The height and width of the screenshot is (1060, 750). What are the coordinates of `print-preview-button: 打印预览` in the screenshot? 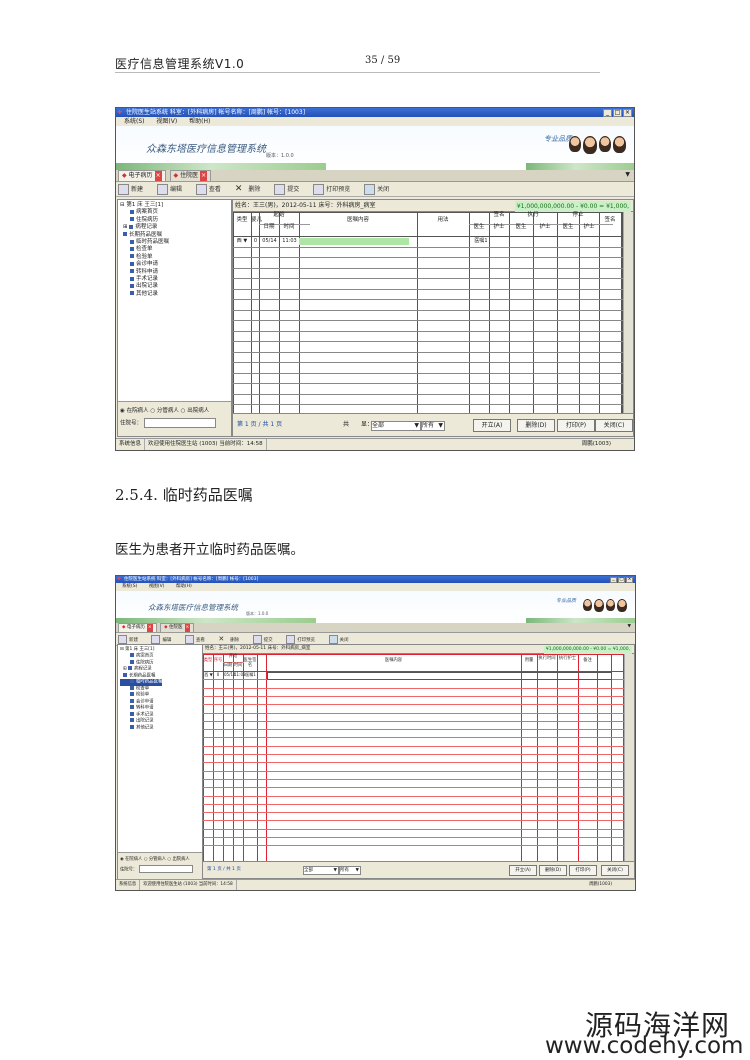 It's located at (334, 190).